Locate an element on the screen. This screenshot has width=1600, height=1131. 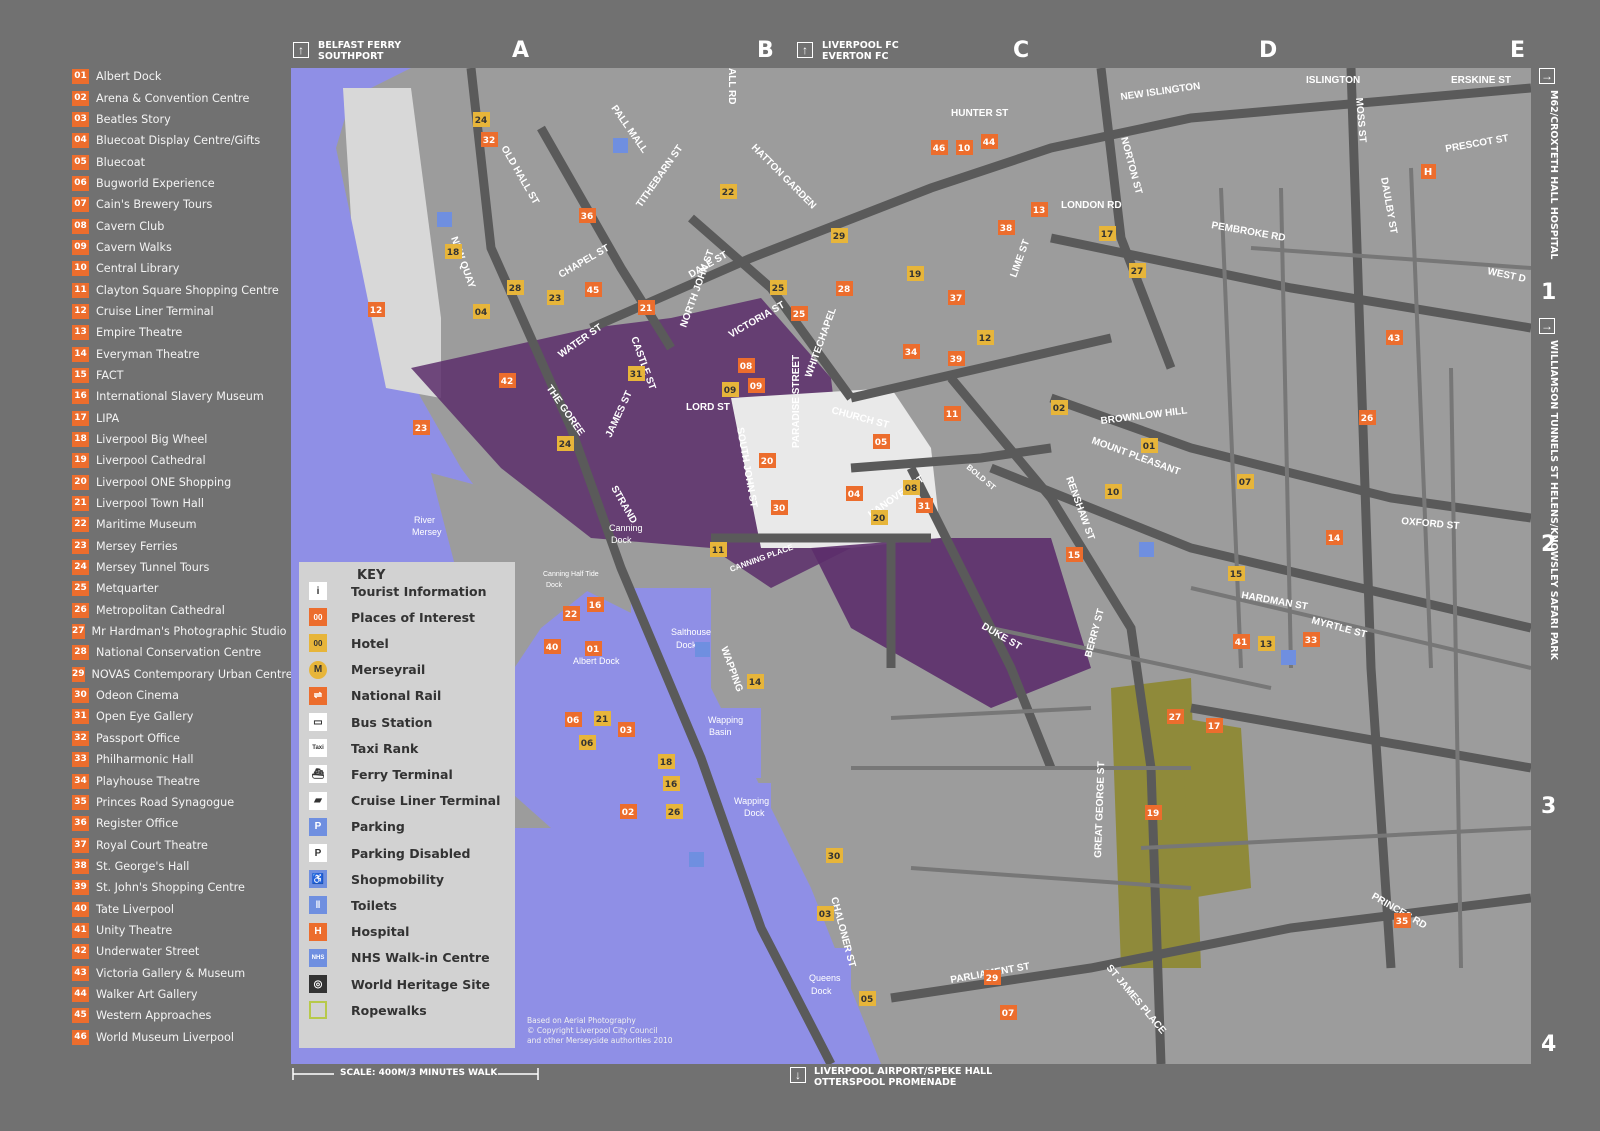
key-row: P Parking Disabled is located at coordinates (389, 853).